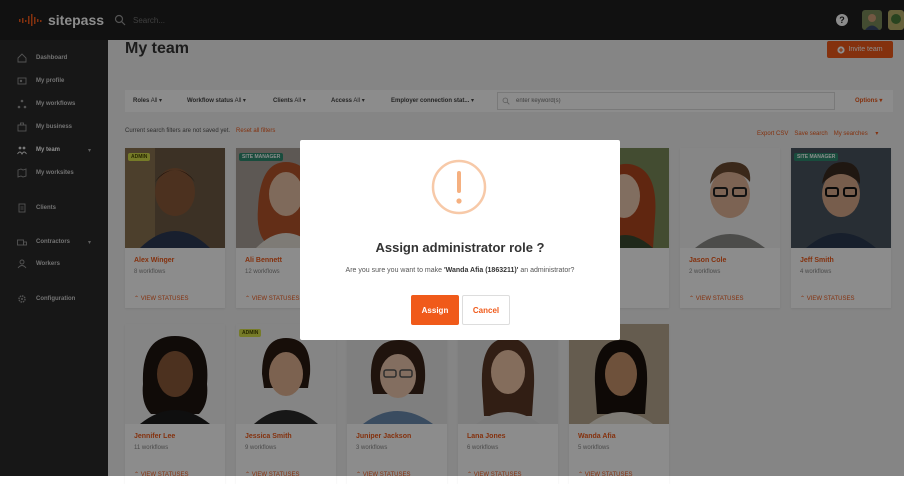  I want to click on dialog-title: Assign administrator role ?, so click(460, 247).